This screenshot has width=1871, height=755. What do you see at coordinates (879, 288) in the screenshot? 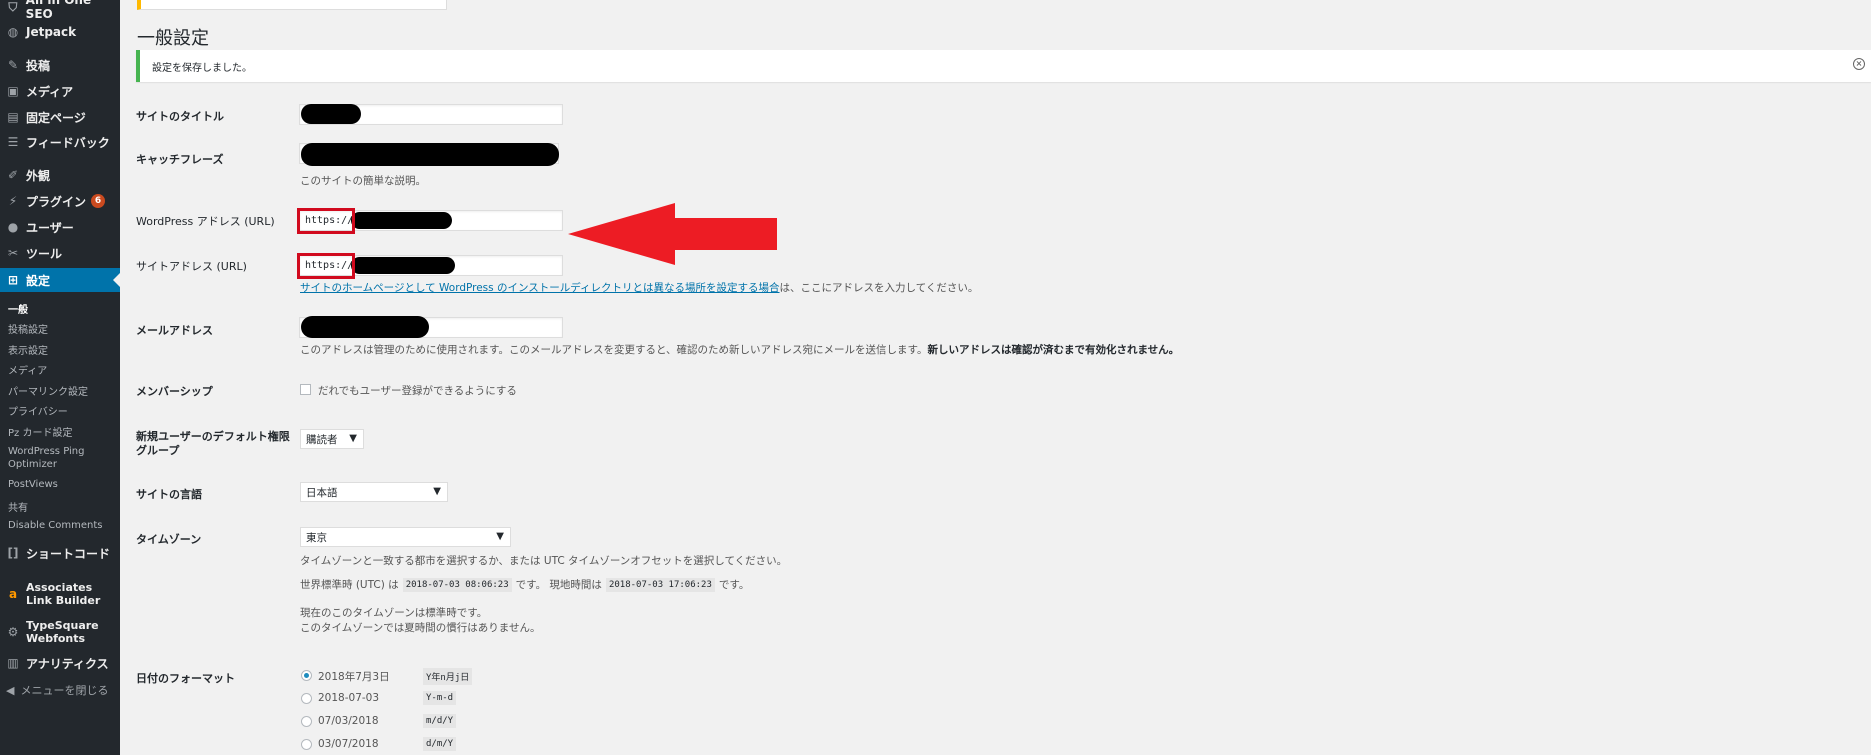
I see `site-address-desc-rest: は、ここにアドレスを入力してください。` at bounding box center [879, 288].